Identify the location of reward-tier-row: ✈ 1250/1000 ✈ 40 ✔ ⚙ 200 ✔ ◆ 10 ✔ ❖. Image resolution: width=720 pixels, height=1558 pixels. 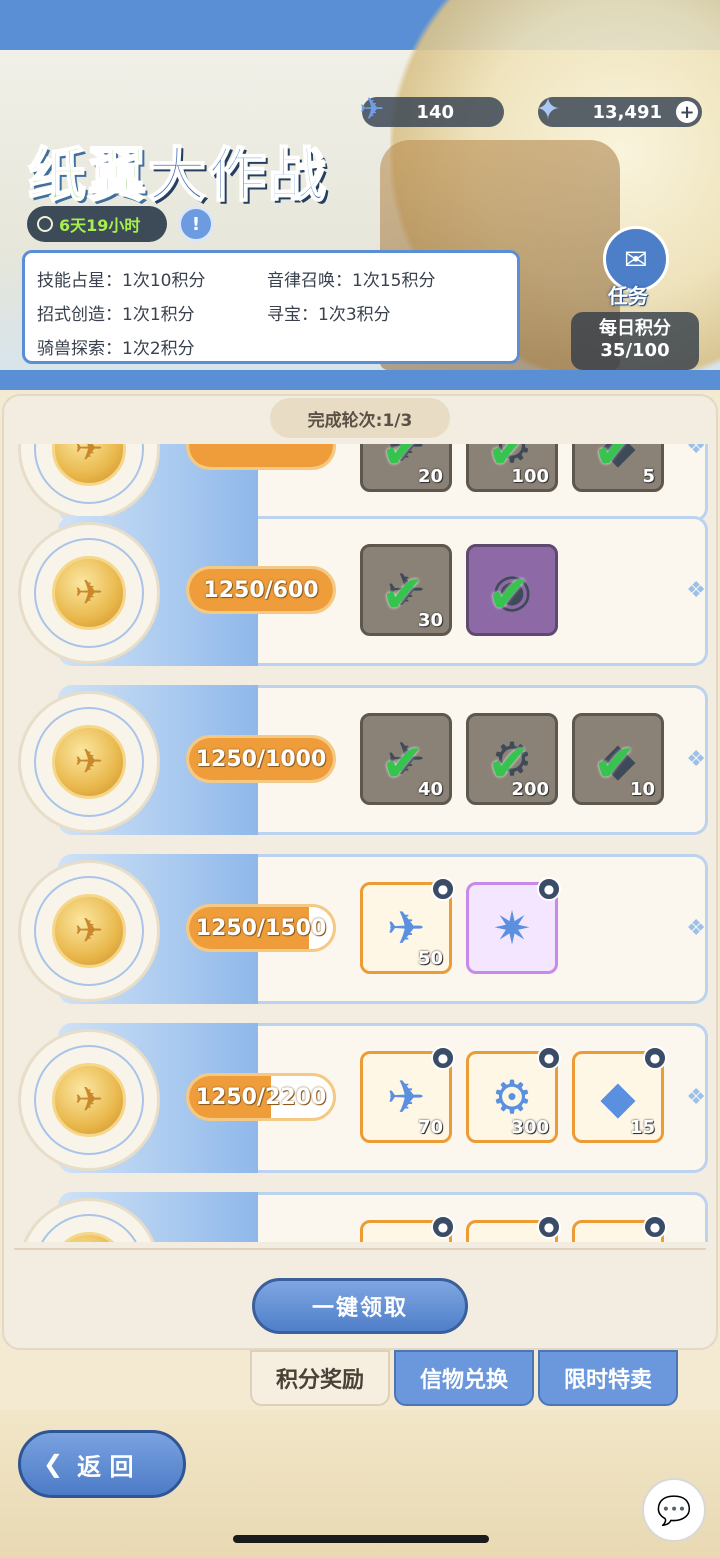
(360, 760).